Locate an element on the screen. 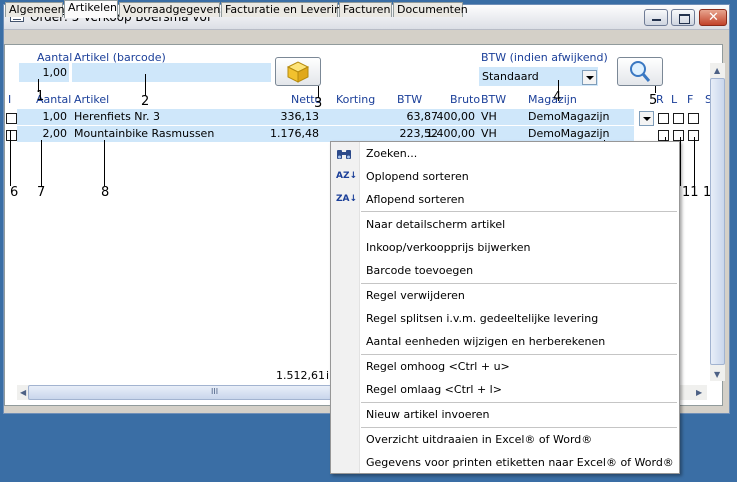  sort-descending-icon: ZA↓ is located at coordinates (347, 199).